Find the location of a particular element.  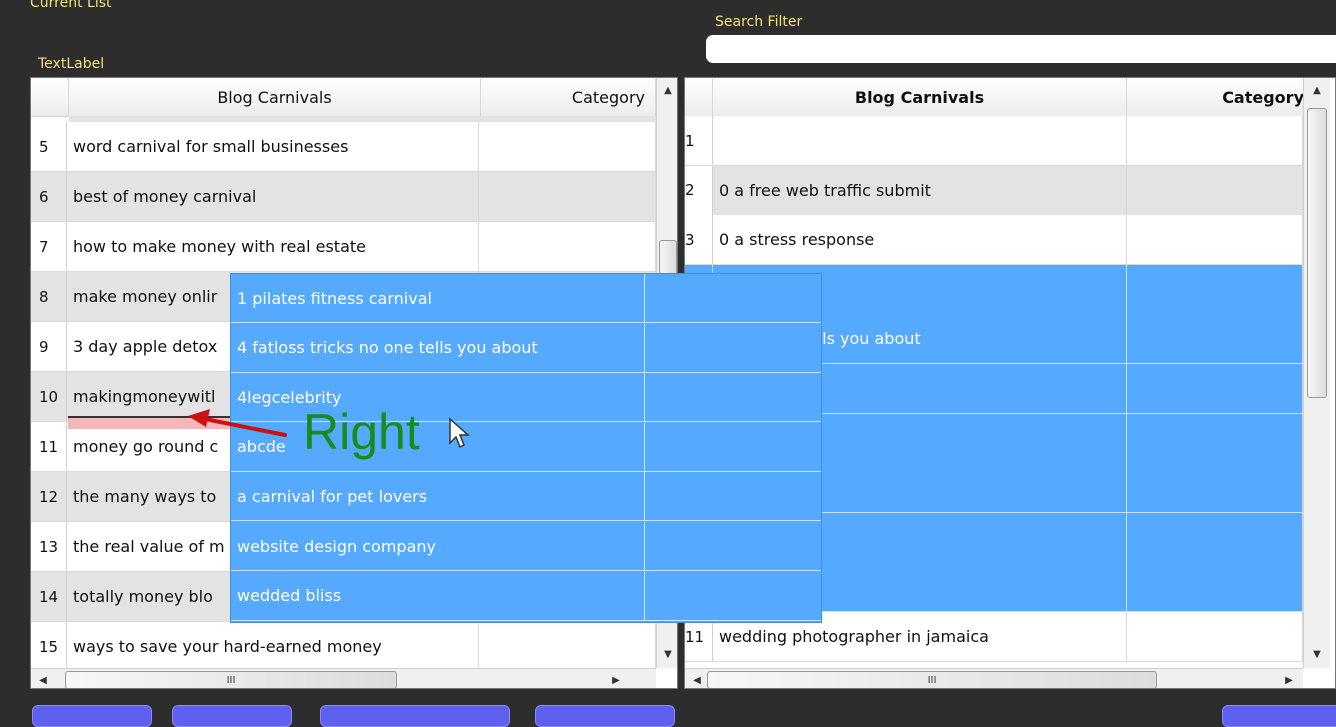

annotation-right-label: Right is located at coordinates (361, 432).